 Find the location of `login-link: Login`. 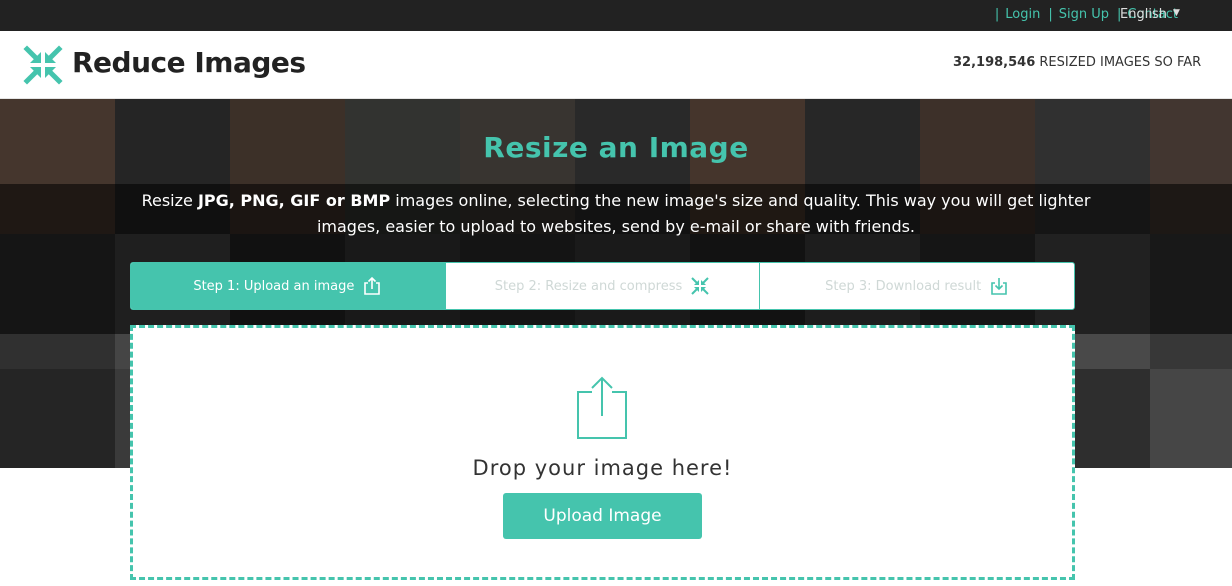

login-link: Login is located at coordinates (1022, 14).